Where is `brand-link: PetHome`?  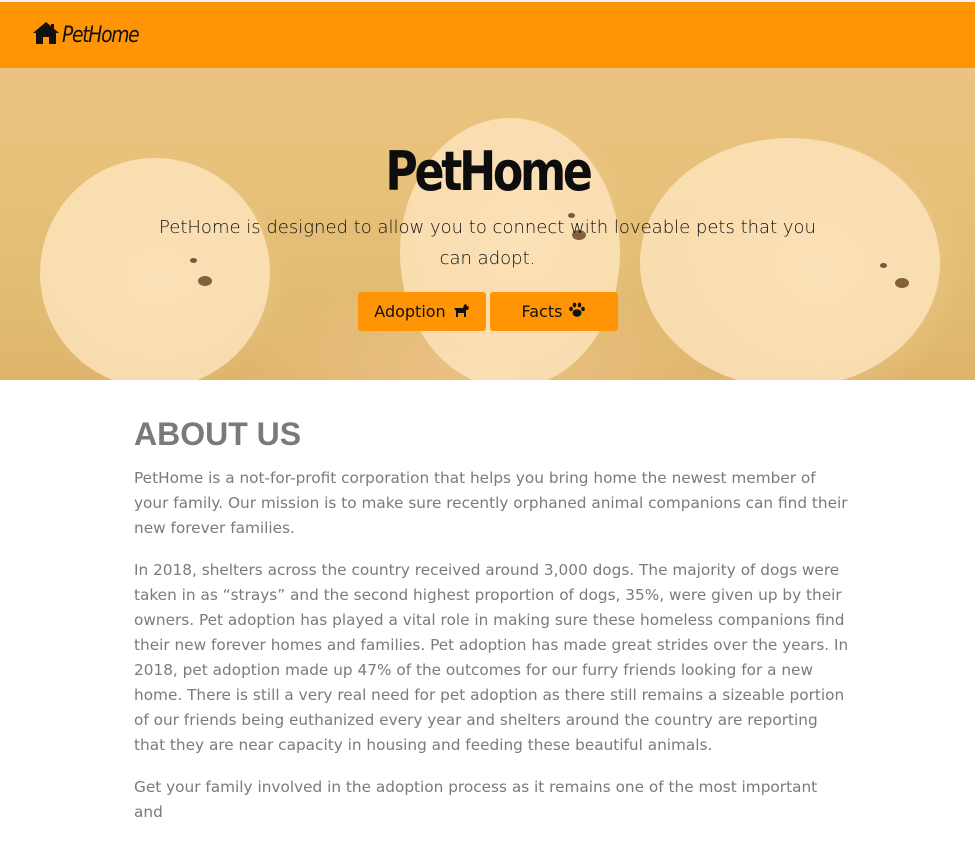
brand-link: PetHome is located at coordinates (92, 35).